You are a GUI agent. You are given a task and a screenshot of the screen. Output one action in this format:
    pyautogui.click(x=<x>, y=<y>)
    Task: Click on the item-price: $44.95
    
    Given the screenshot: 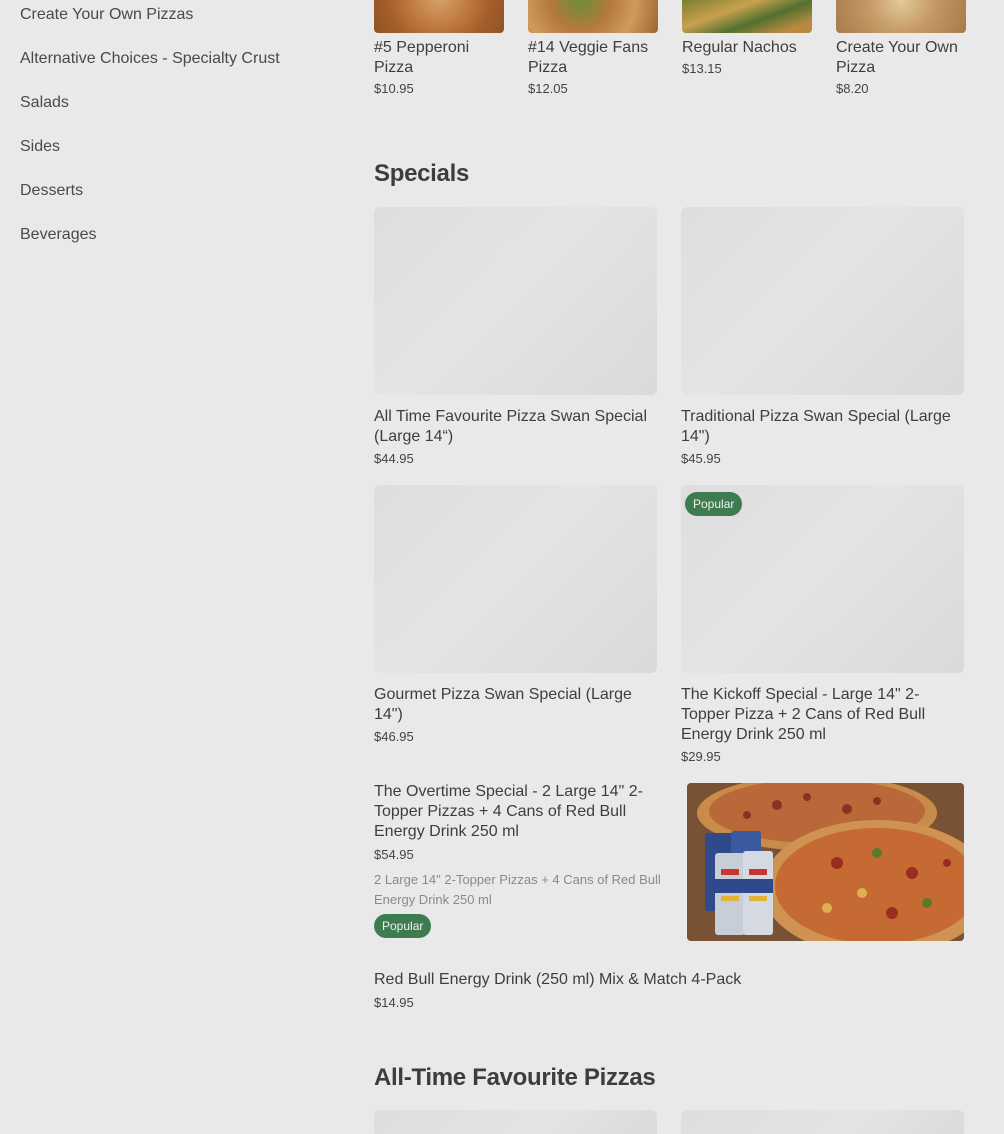 What is the action you would take?
    pyautogui.click(x=394, y=458)
    